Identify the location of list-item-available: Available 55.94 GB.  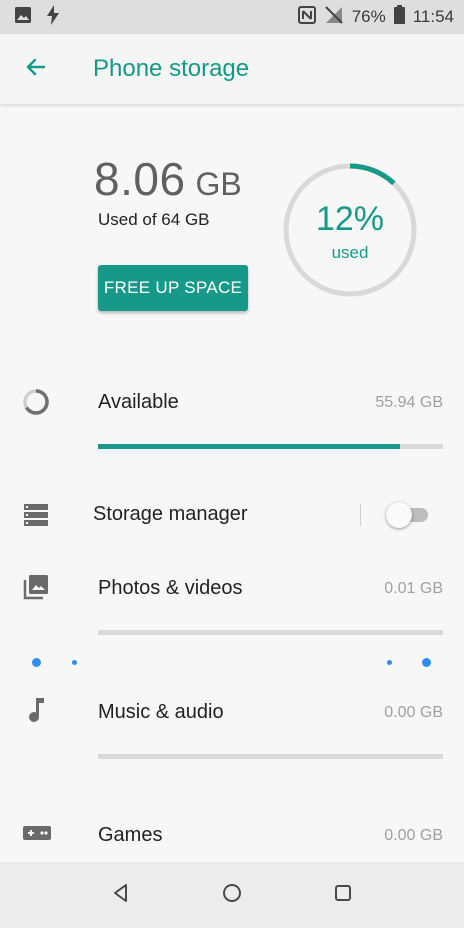
(232, 420).